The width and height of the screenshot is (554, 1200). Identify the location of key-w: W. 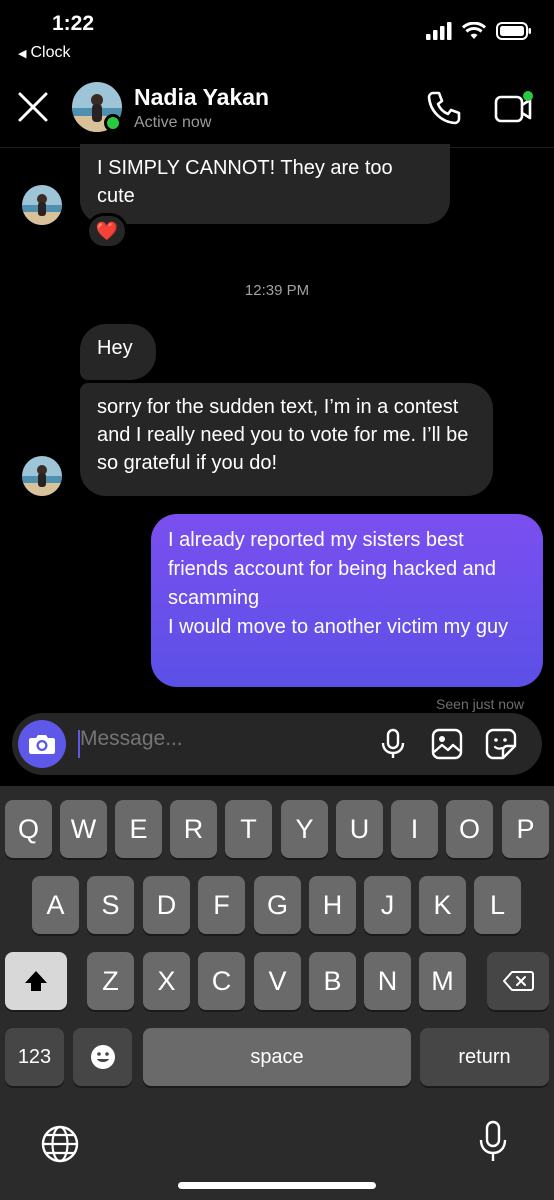
(83, 829).